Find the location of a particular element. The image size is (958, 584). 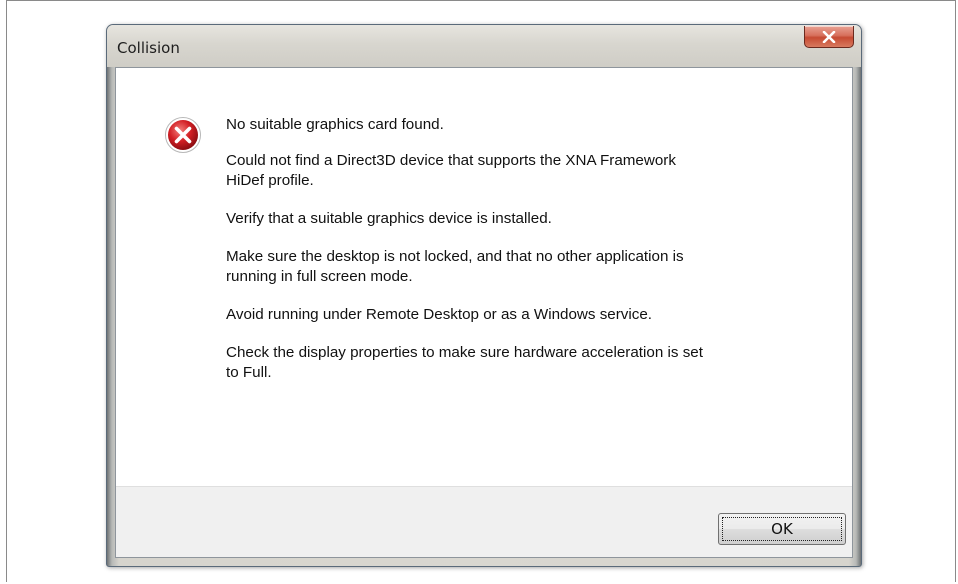

close-button is located at coordinates (829, 37).